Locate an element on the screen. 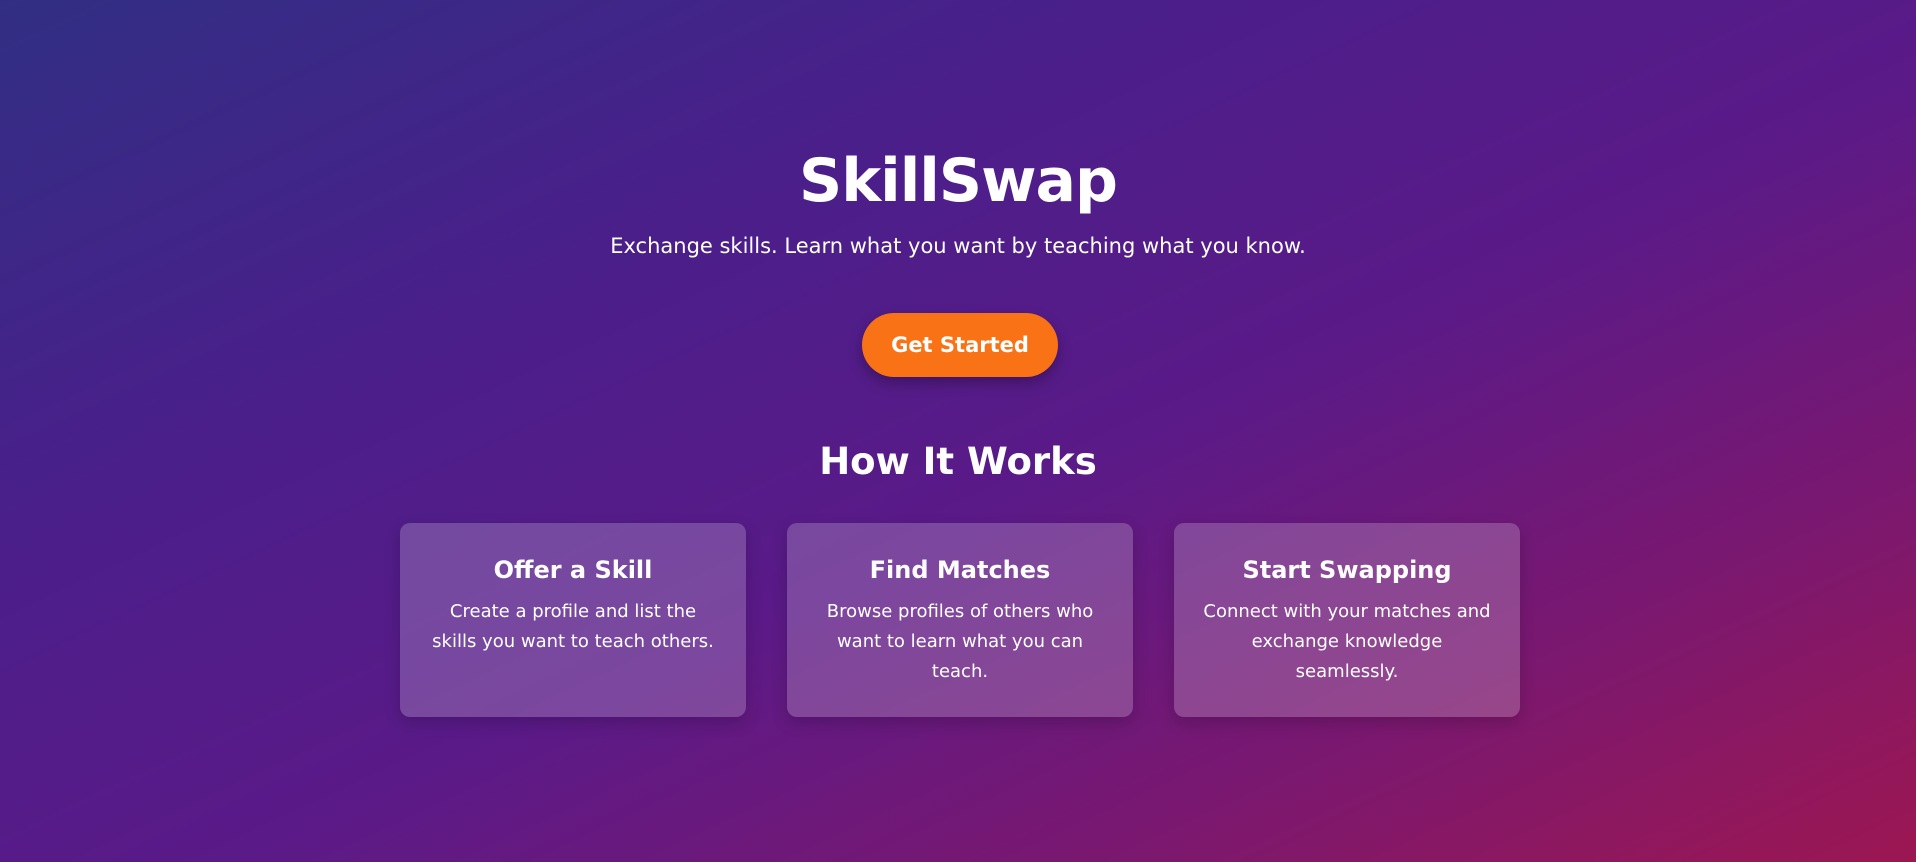 The width and height of the screenshot is (1916, 862). page-title: SkillSwap is located at coordinates (958, 181).